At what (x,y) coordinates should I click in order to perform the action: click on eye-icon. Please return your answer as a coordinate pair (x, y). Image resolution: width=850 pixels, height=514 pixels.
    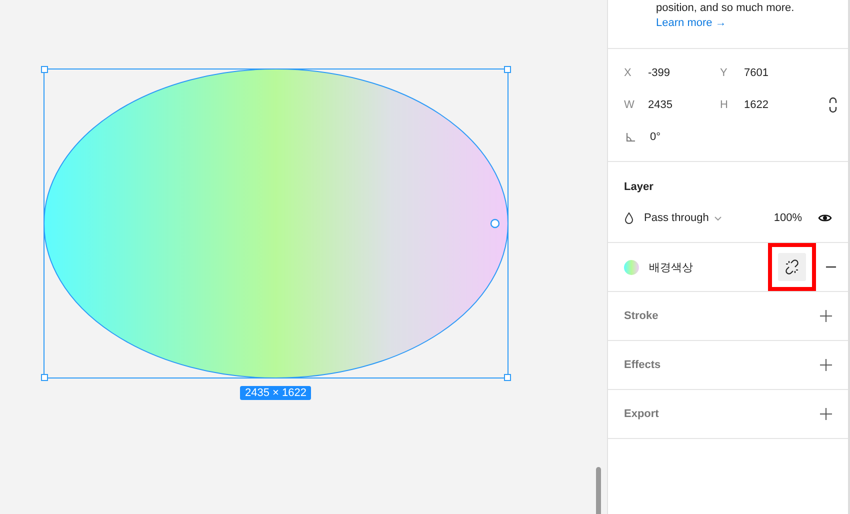
    Looking at the image, I should click on (825, 218).